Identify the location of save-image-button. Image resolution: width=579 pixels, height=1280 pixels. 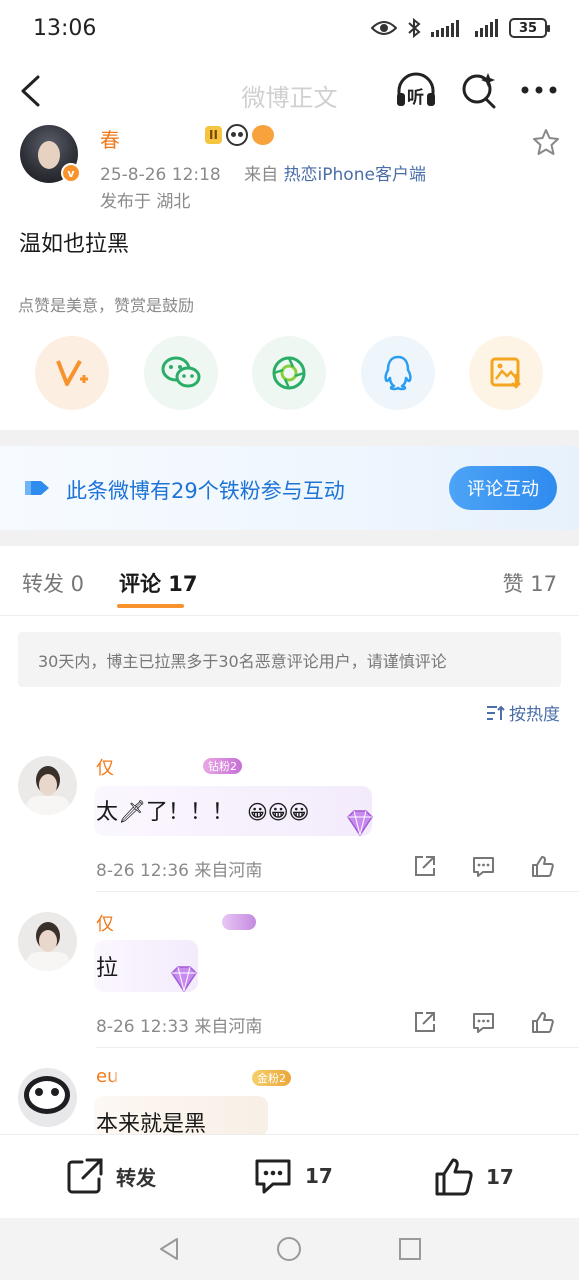
(506, 373).